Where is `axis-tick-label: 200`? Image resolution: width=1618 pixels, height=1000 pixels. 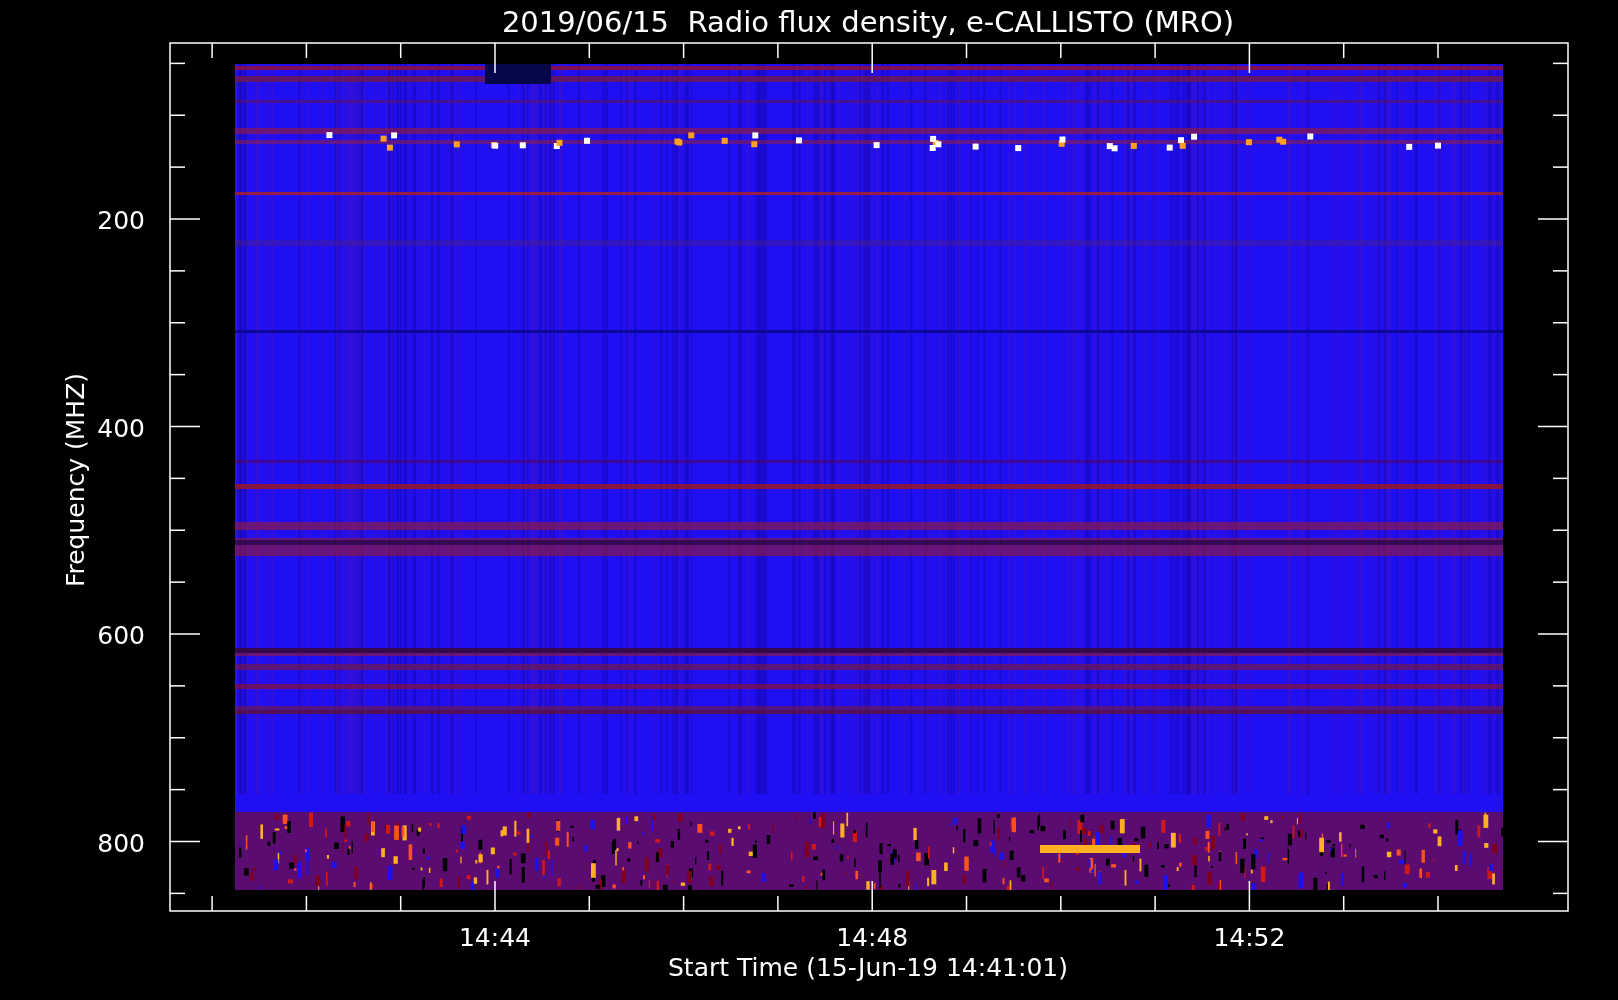
axis-tick-label: 200 is located at coordinates (121, 220).